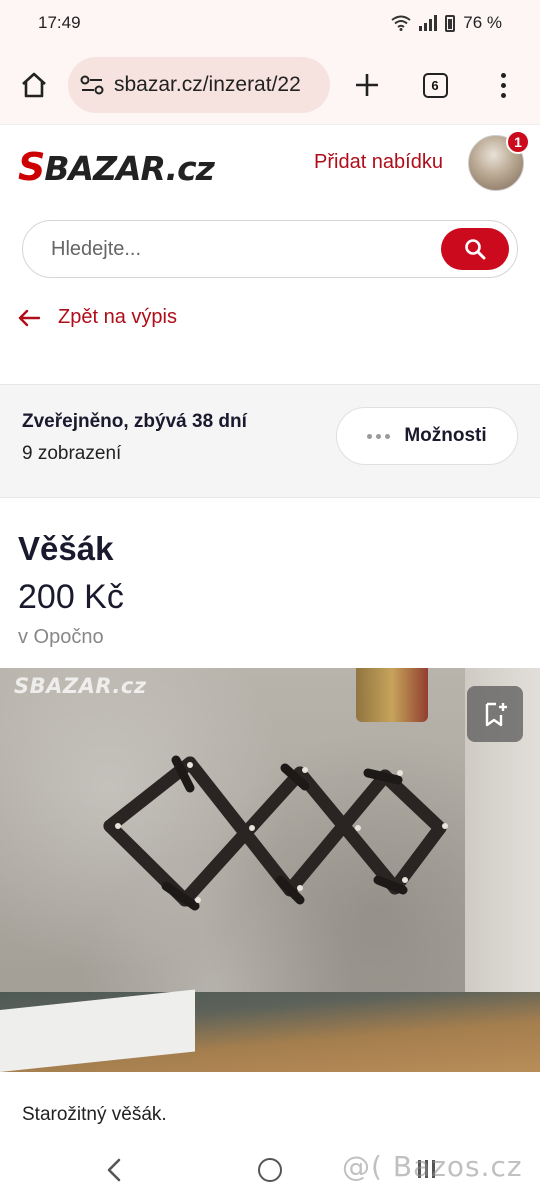 The image size is (540, 1200). What do you see at coordinates (115, 1170) in the screenshot?
I see `nav-back-icon` at bounding box center [115, 1170].